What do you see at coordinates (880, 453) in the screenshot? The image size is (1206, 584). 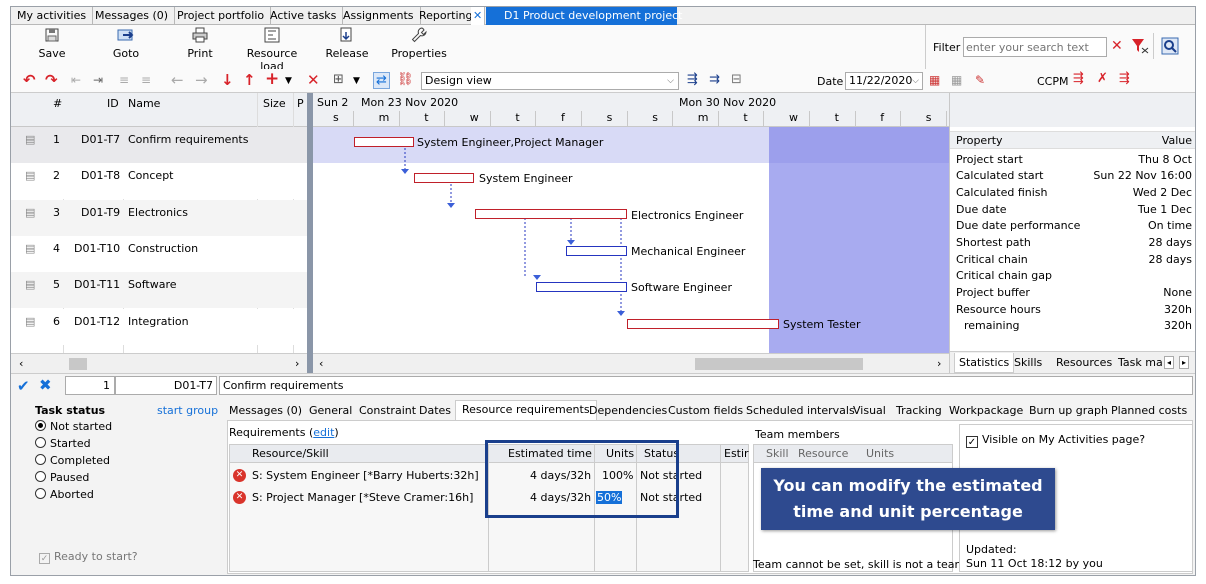 I see `column-team-units: Units` at bounding box center [880, 453].